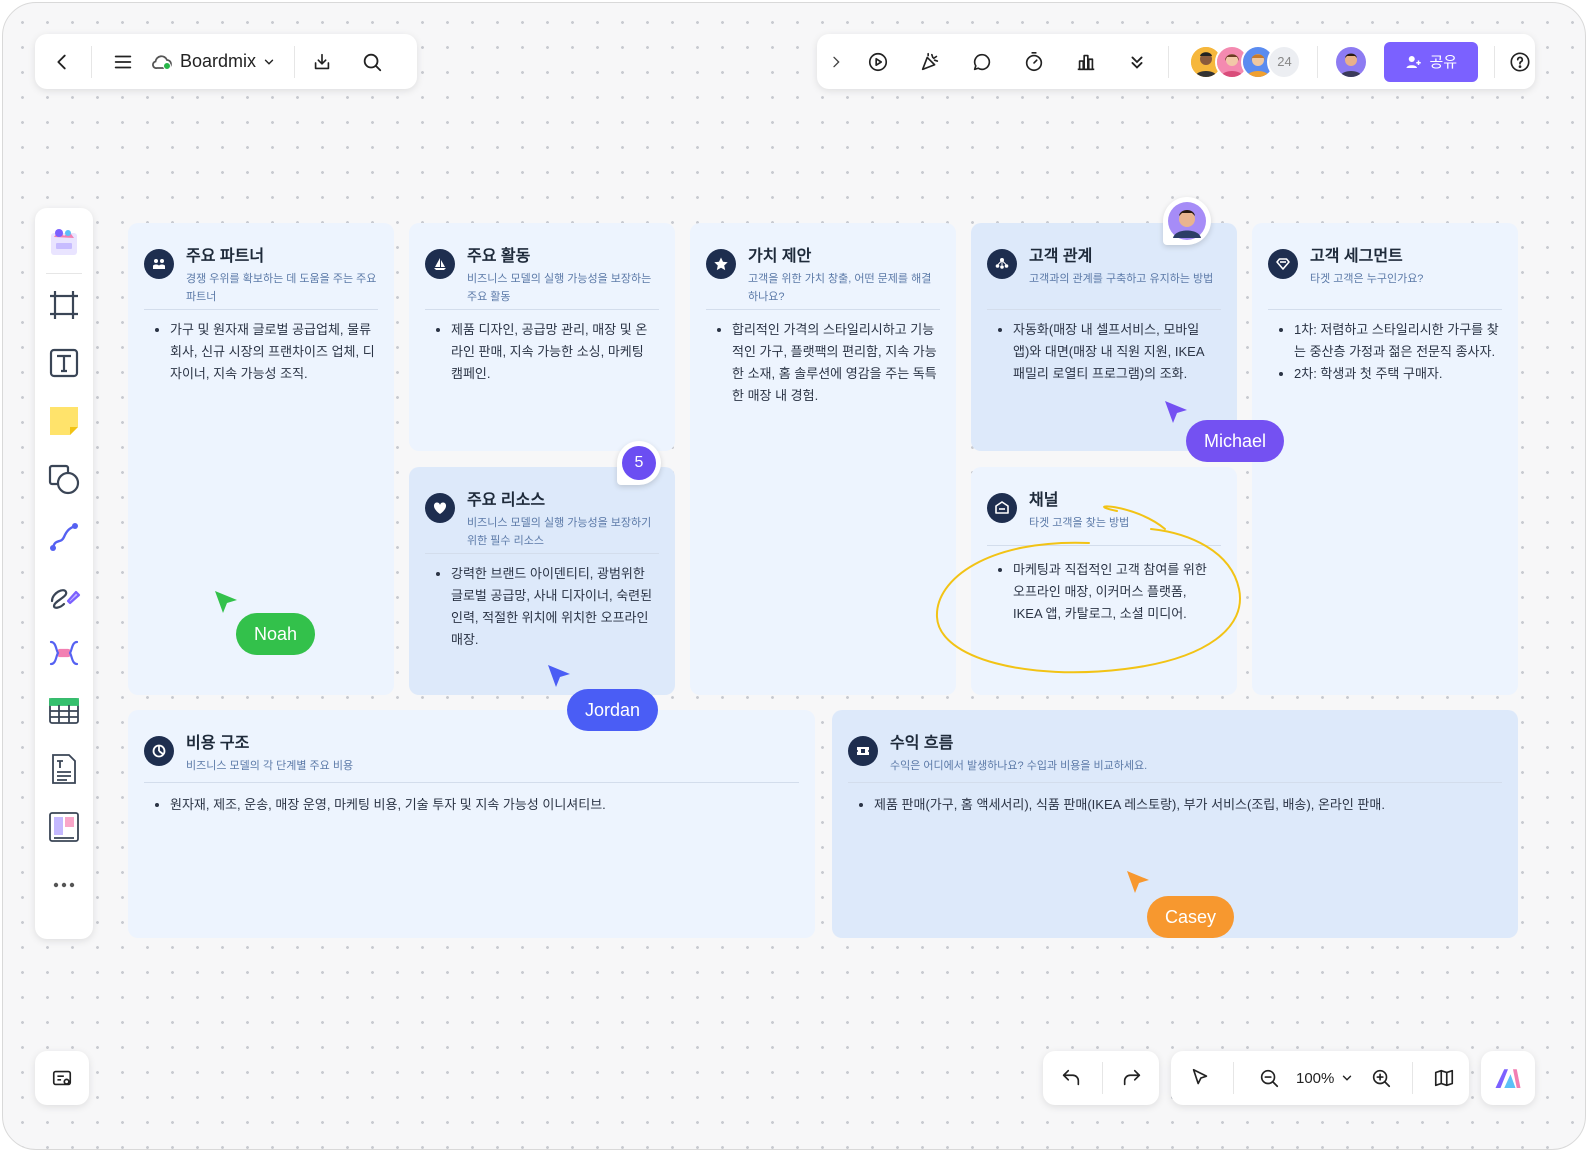  What do you see at coordinates (1351, 61) in the screenshot?
I see `current-user-avatar` at bounding box center [1351, 61].